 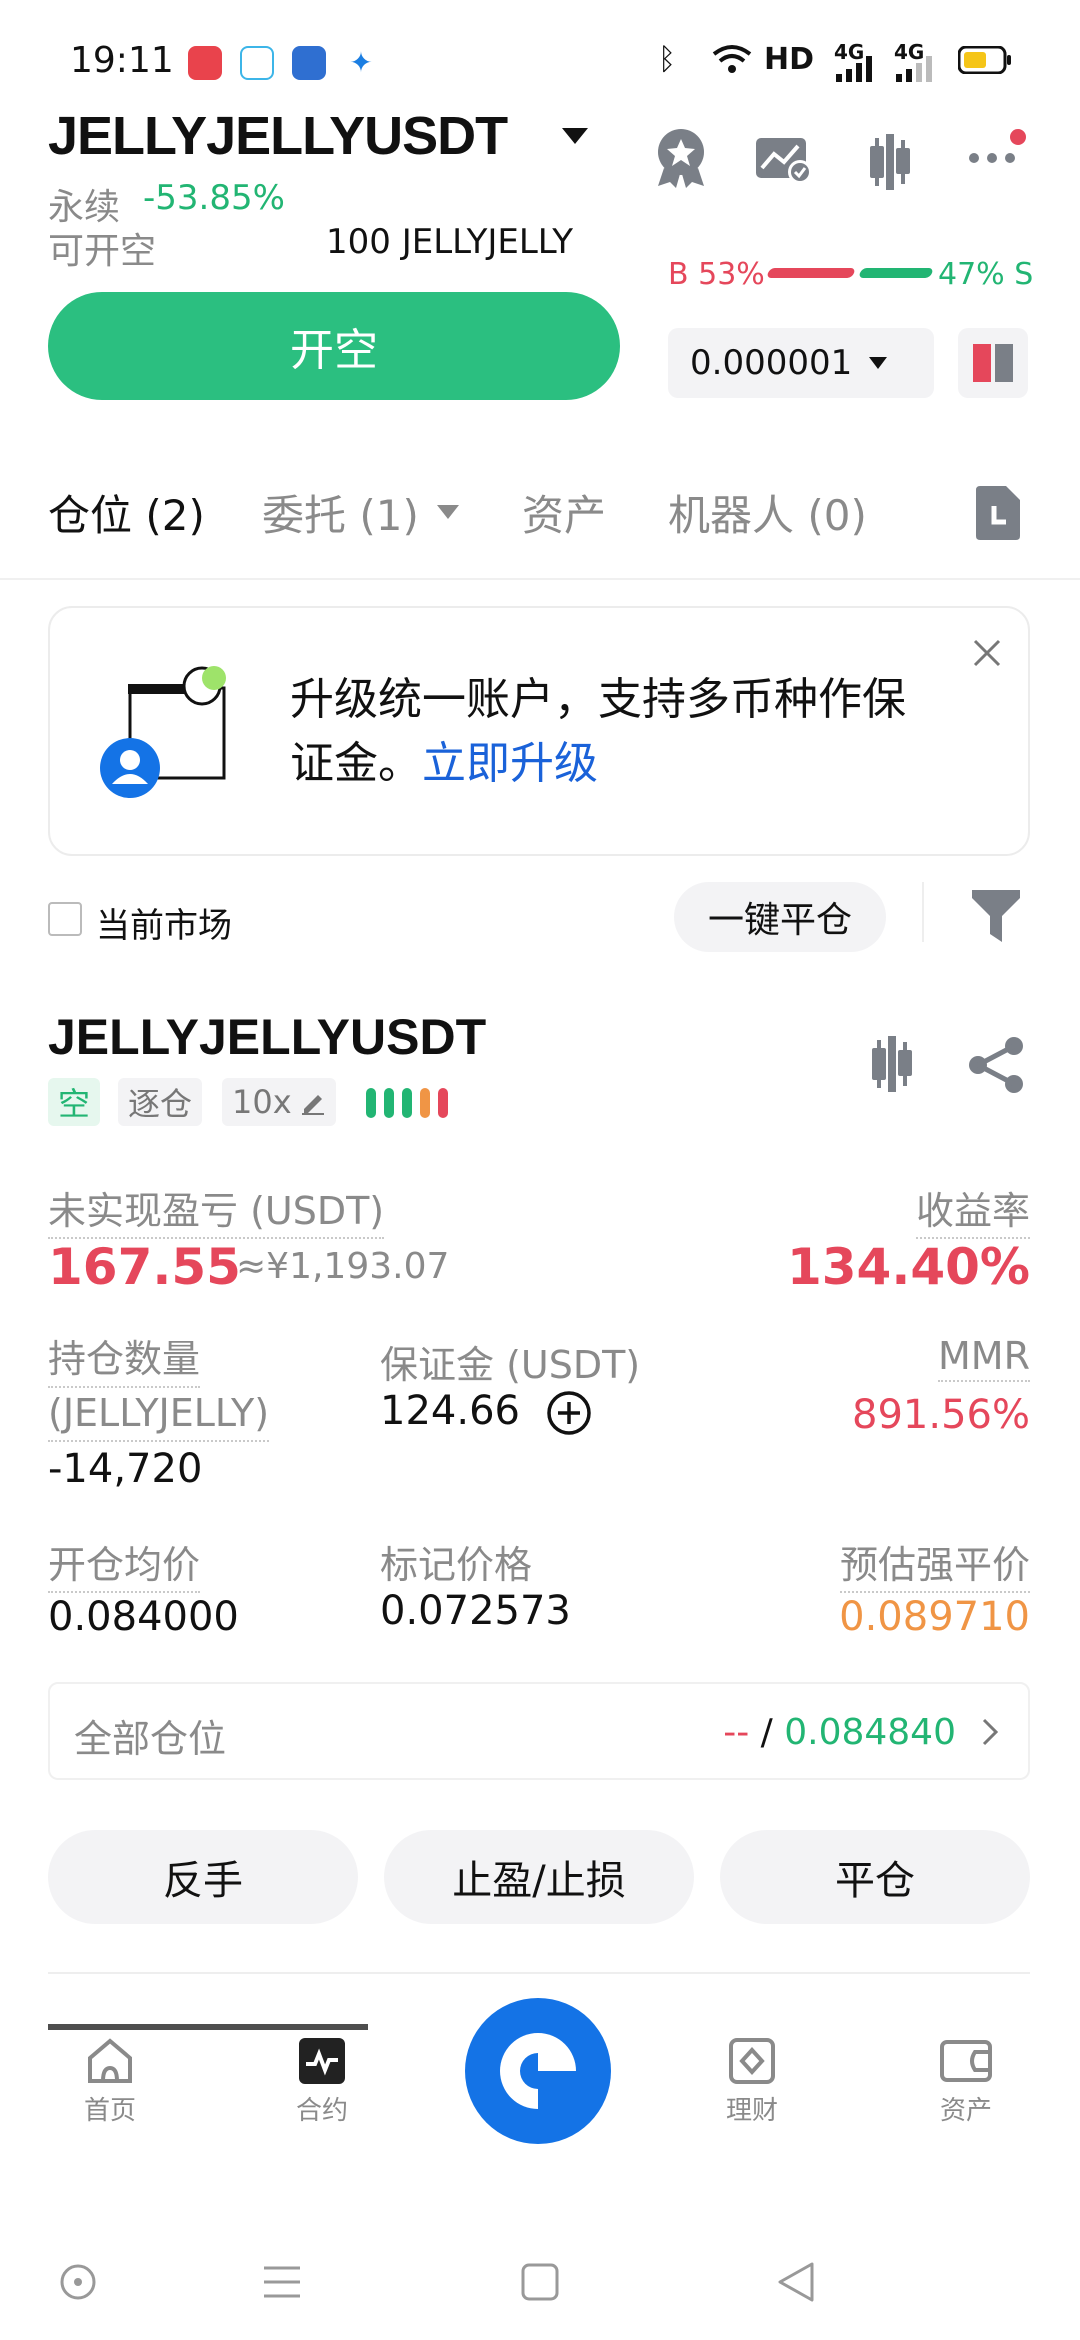 What do you see at coordinates (144, 1267) in the screenshot?
I see `unrealized-pnl-value: 167.55` at bounding box center [144, 1267].